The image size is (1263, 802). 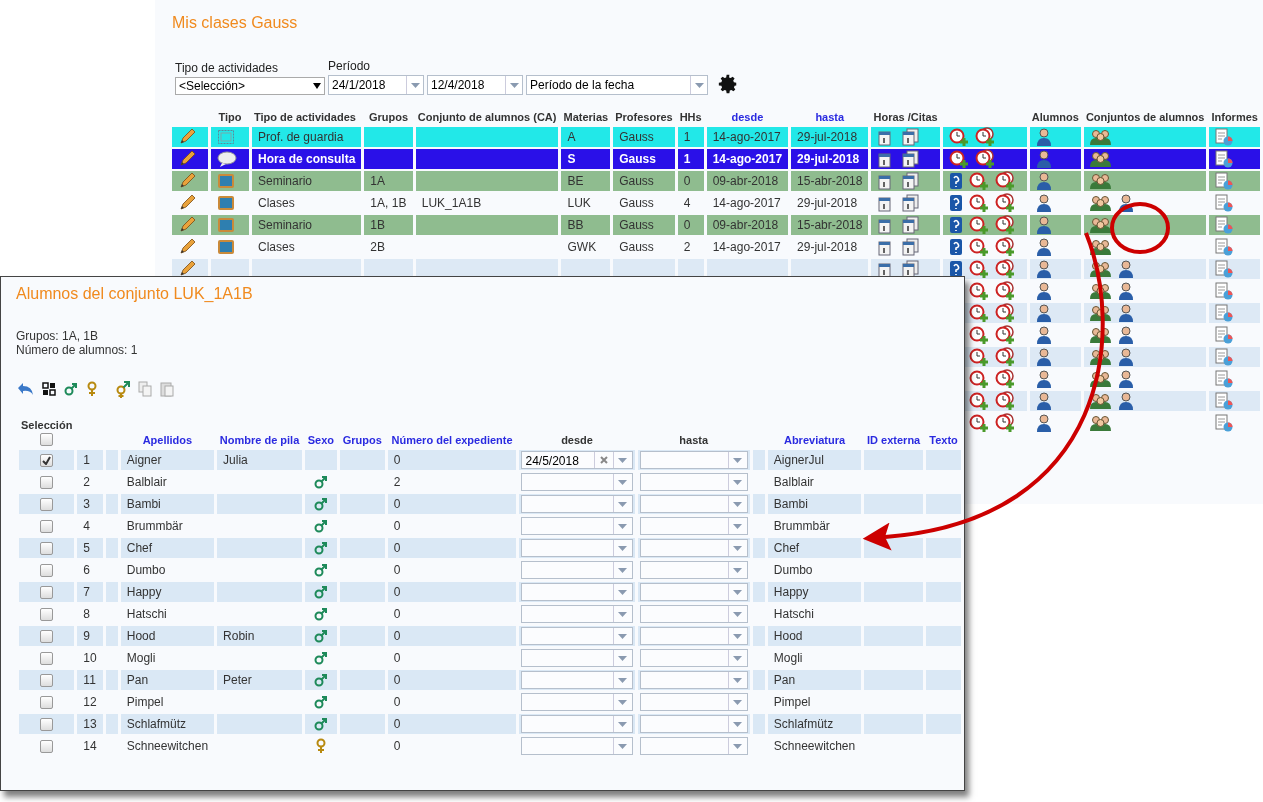 What do you see at coordinates (943, 432) in the screenshot?
I see `column-header: Texto` at bounding box center [943, 432].